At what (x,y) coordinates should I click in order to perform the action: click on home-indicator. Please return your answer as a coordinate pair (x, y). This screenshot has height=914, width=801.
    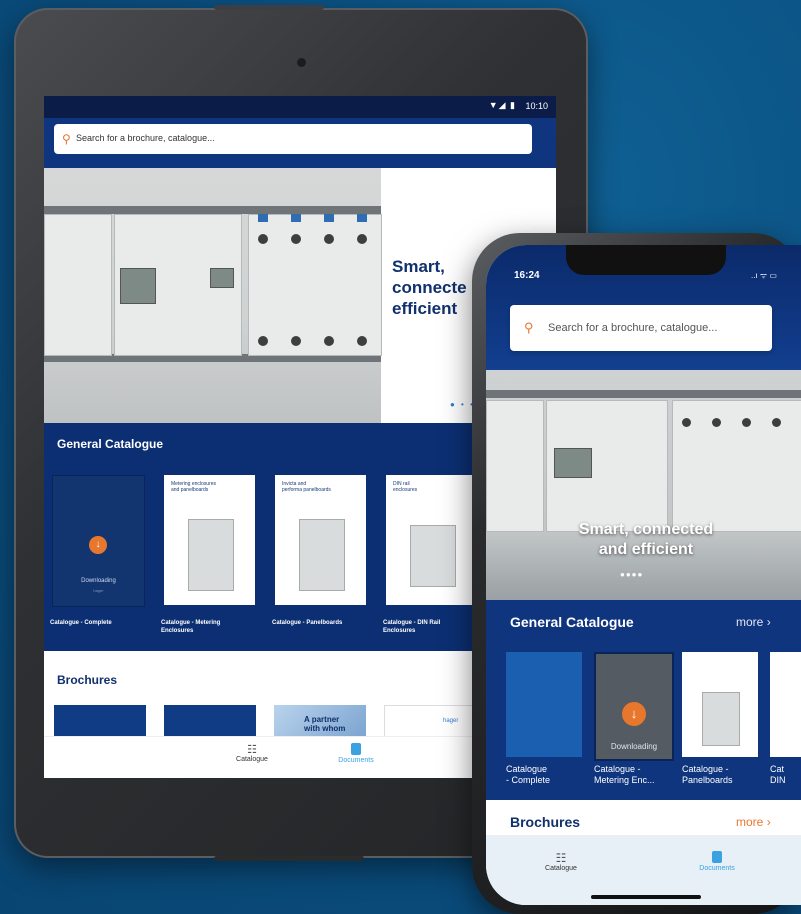
    Looking at the image, I should click on (646, 897).